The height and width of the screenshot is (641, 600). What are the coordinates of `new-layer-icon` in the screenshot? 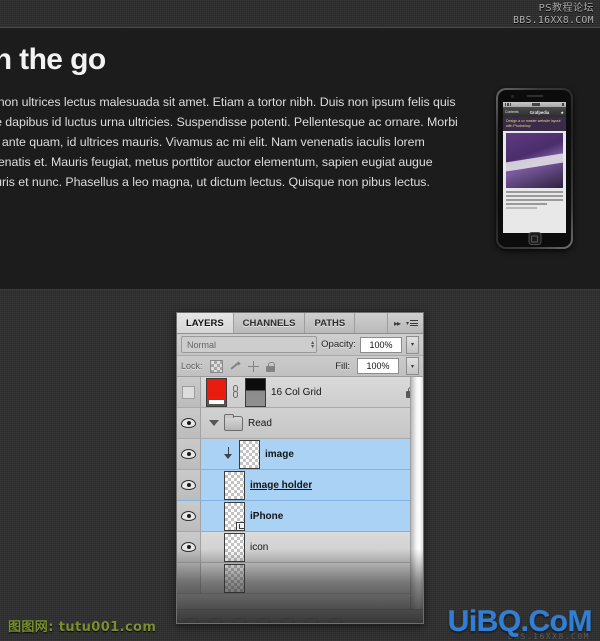 It's located at (311, 620).